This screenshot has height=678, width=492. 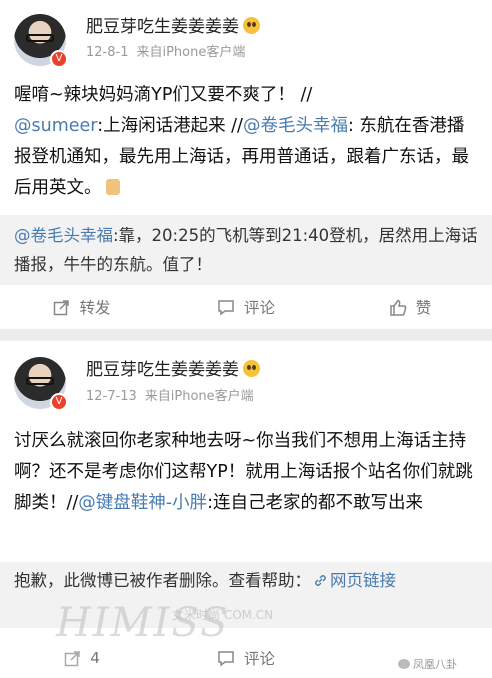 What do you see at coordinates (404, 664) in the screenshot?
I see `wechat-icon` at bounding box center [404, 664].